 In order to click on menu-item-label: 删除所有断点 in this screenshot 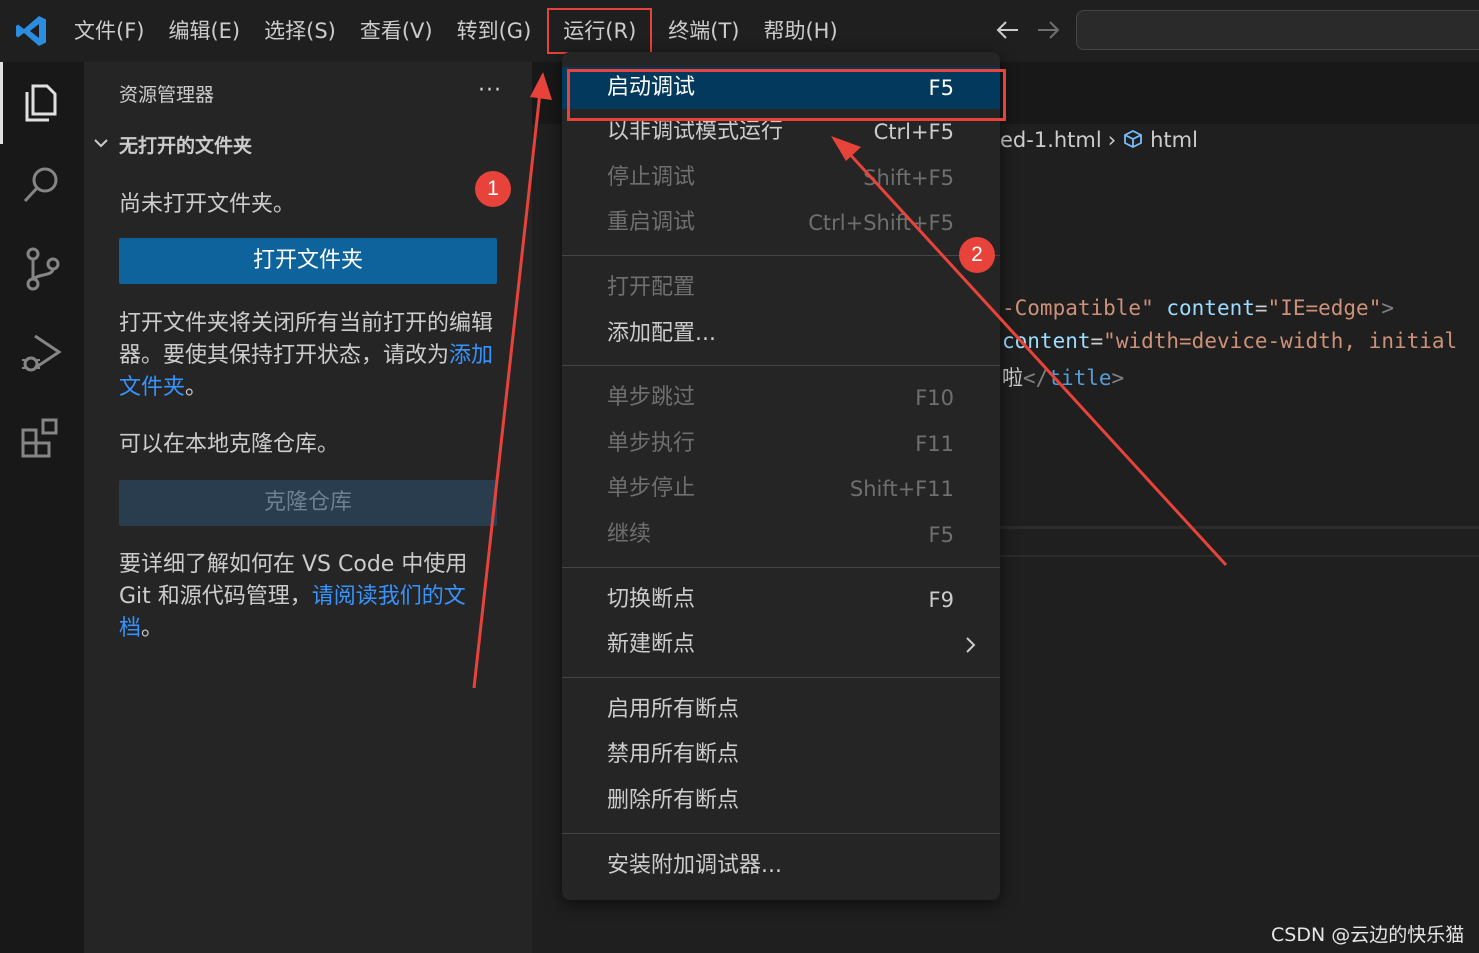, I will do `click(673, 800)`.